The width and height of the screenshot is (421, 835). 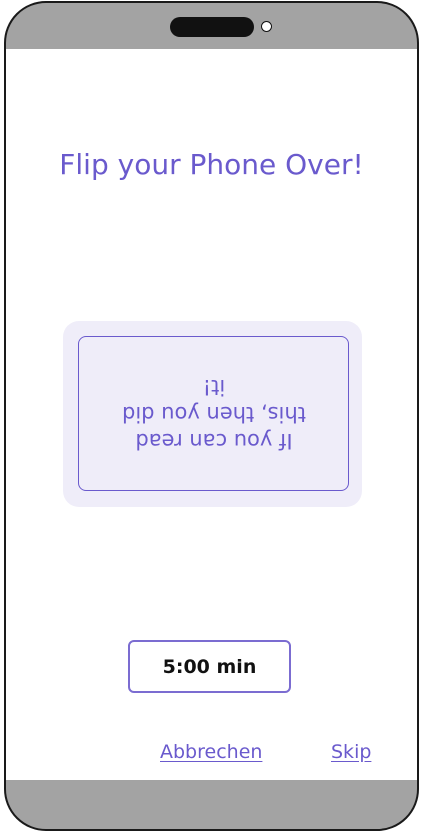 What do you see at coordinates (211, 752) in the screenshot?
I see `cancel-link: Abbrechen` at bounding box center [211, 752].